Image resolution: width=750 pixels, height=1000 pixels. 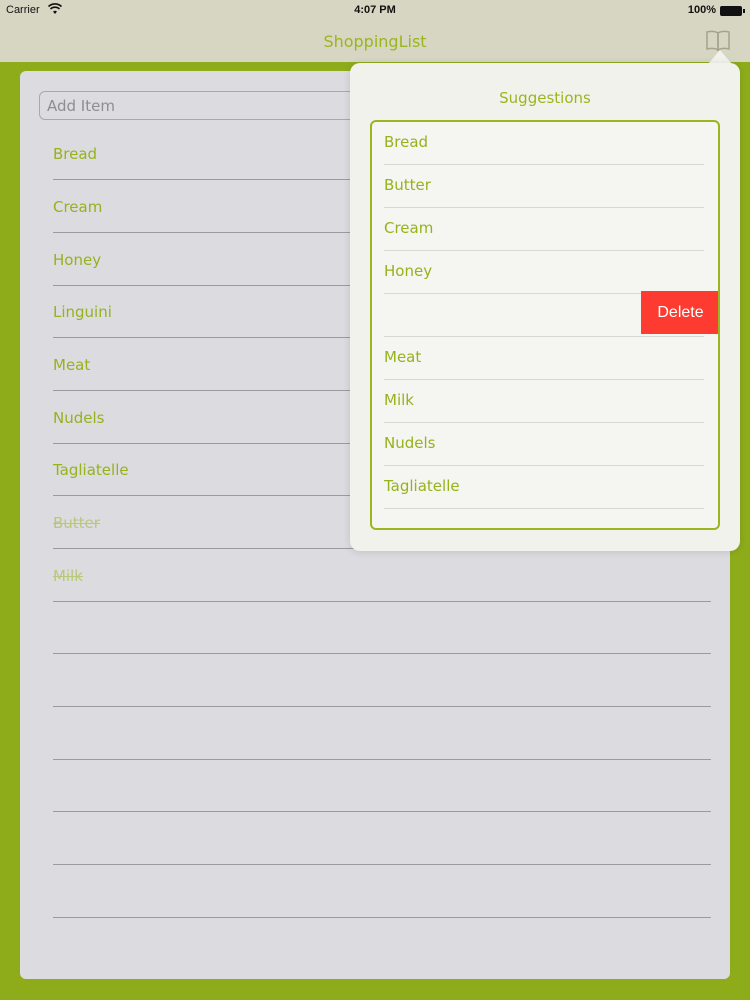 What do you see at coordinates (544, 229) in the screenshot?
I see `suggestion-item: Cream` at bounding box center [544, 229].